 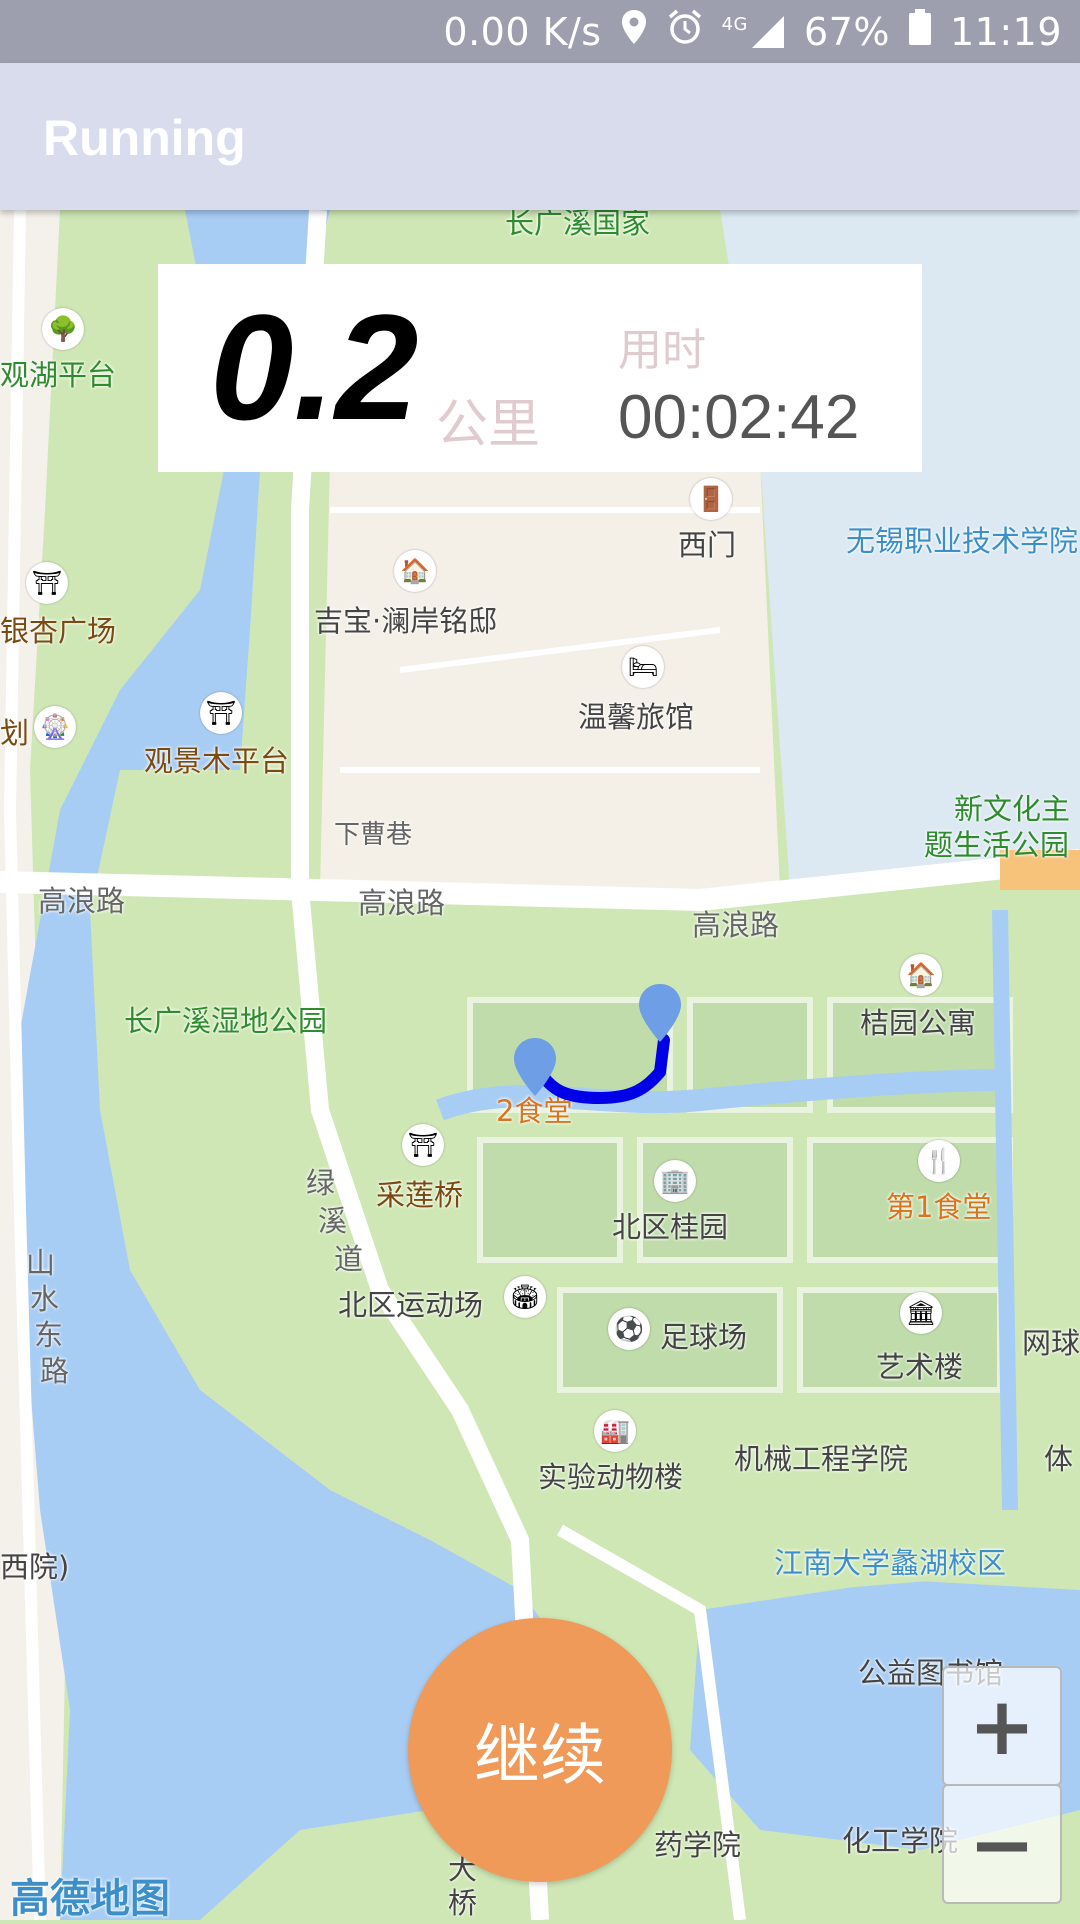 I want to click on map-label: 吉宝·澜岸铭邸, so click(x=406, y=621).